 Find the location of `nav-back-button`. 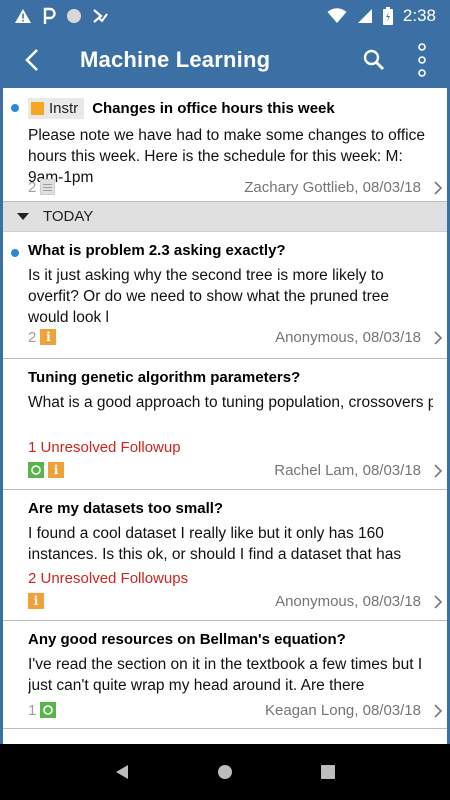

nav-back-button is located at coordinates (122, 772).